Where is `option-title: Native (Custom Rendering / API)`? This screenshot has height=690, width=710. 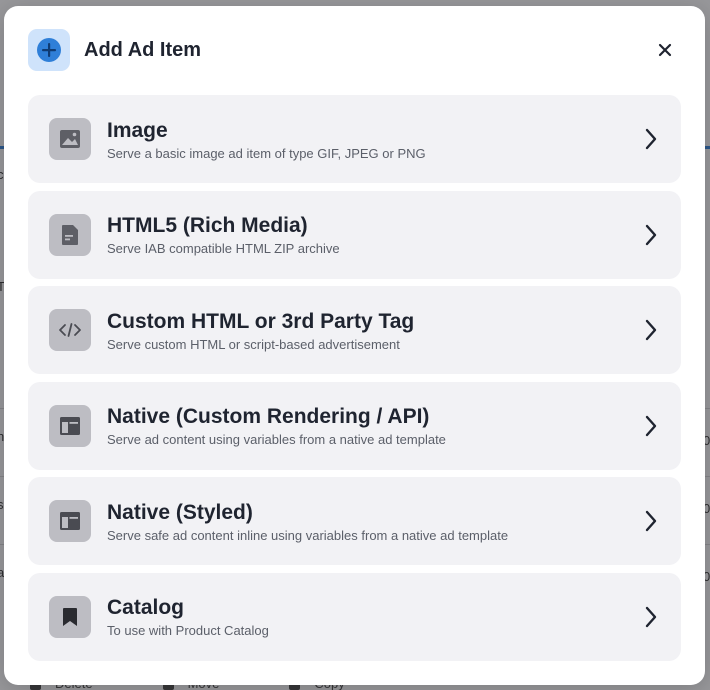 option-title: Native (Custom Rendering / API) is located at coordinates (268, 417).